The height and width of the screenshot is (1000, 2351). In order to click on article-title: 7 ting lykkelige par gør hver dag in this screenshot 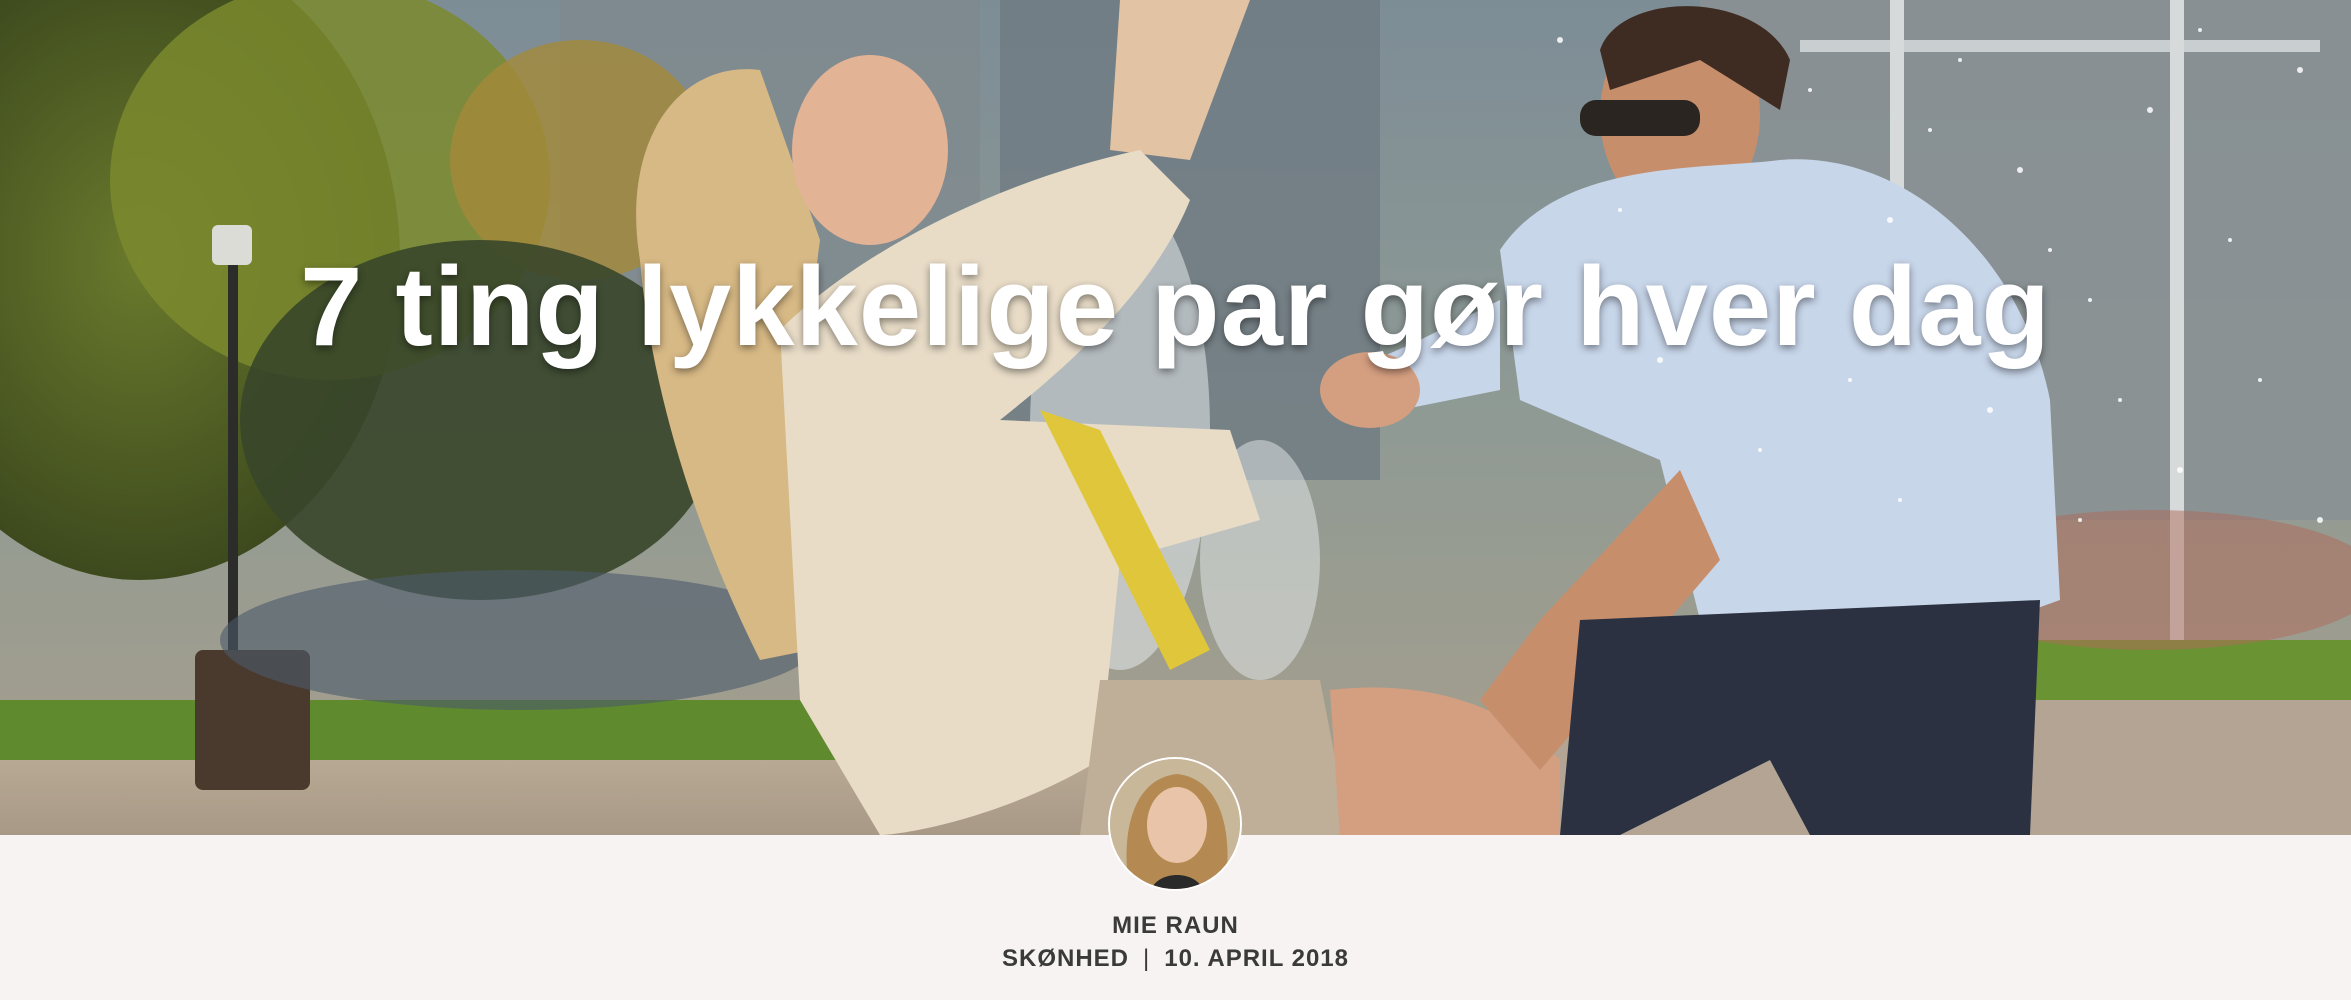, I will do `click(1175, 306)`.